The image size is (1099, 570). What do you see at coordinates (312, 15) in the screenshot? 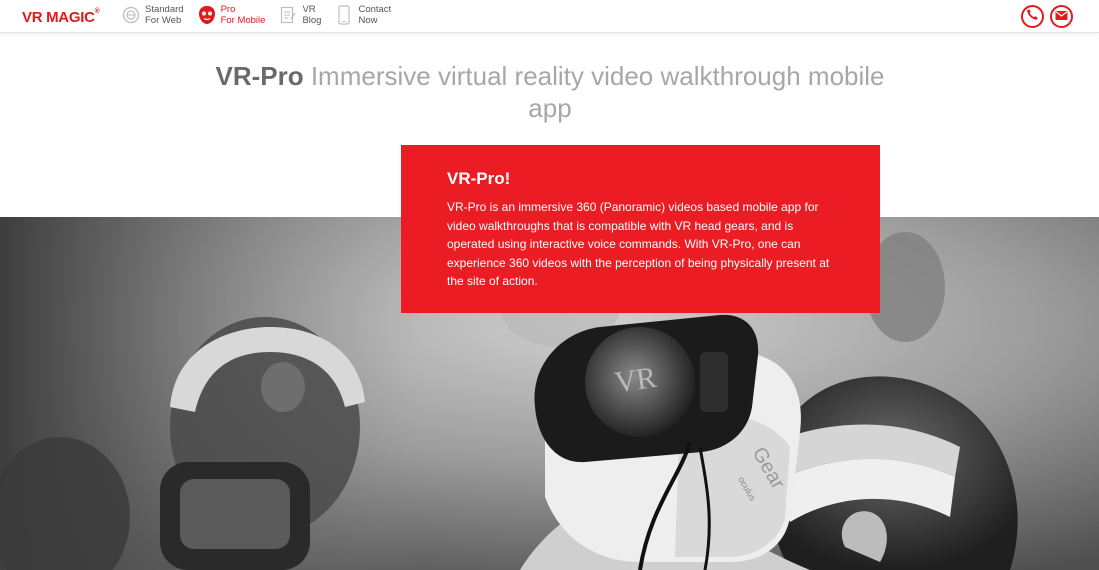
I see `nav-label-blog: VR Blog` at bounding box center [312, 15].